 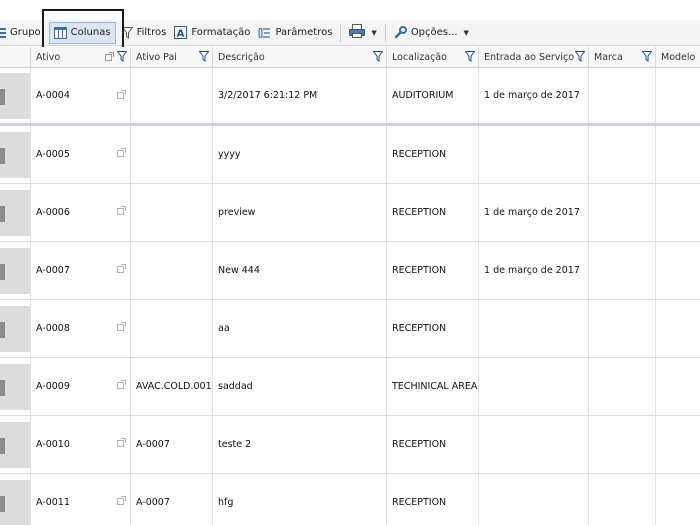 I want to click on column-header-marca: Marca, so click(x=622, y=57).